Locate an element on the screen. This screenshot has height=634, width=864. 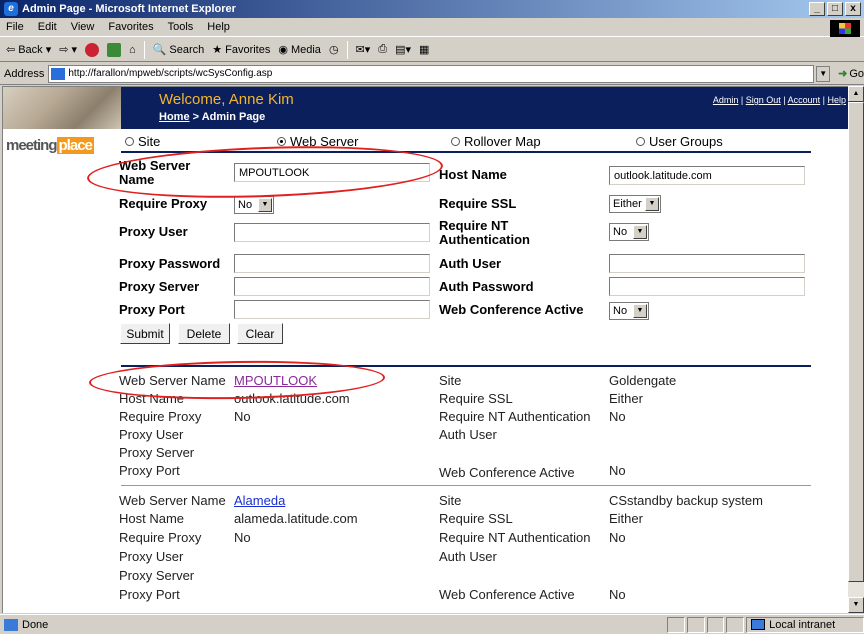
back-arrow-icon: ⇦ is located at coordinates (11, 50).